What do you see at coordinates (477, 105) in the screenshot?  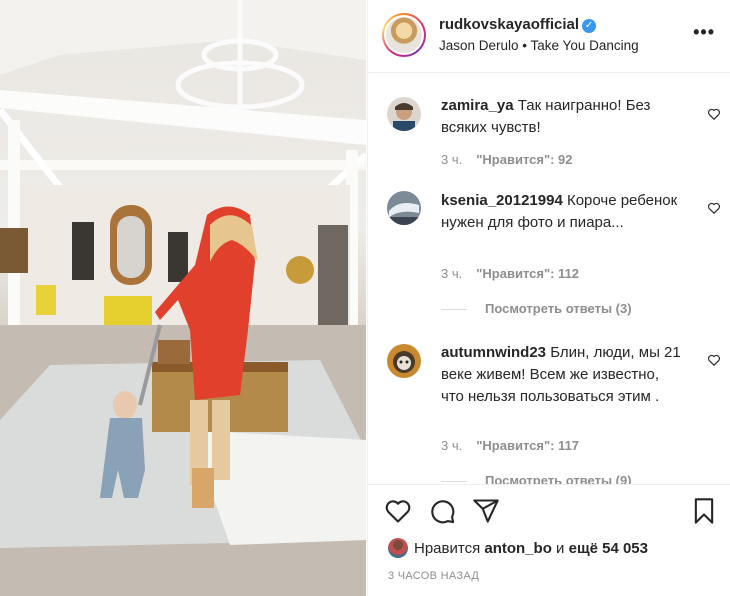 I see `comment-username: zamira_ya` at bounding box center [477, 105].